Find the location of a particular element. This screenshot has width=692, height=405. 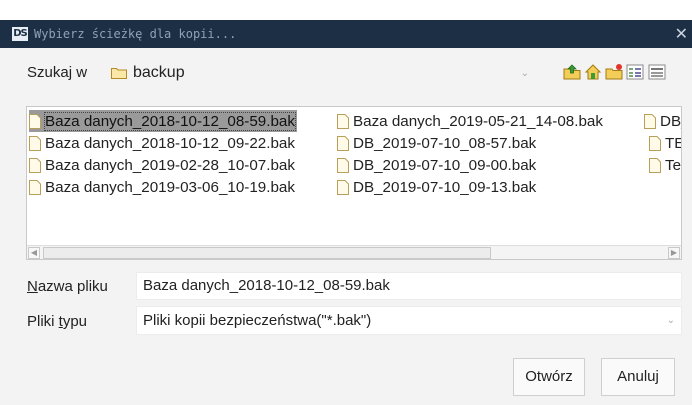

title-bar: DS Wybierz ścieżkę dla kopii... ✕ is located at coordinates (346, 34).